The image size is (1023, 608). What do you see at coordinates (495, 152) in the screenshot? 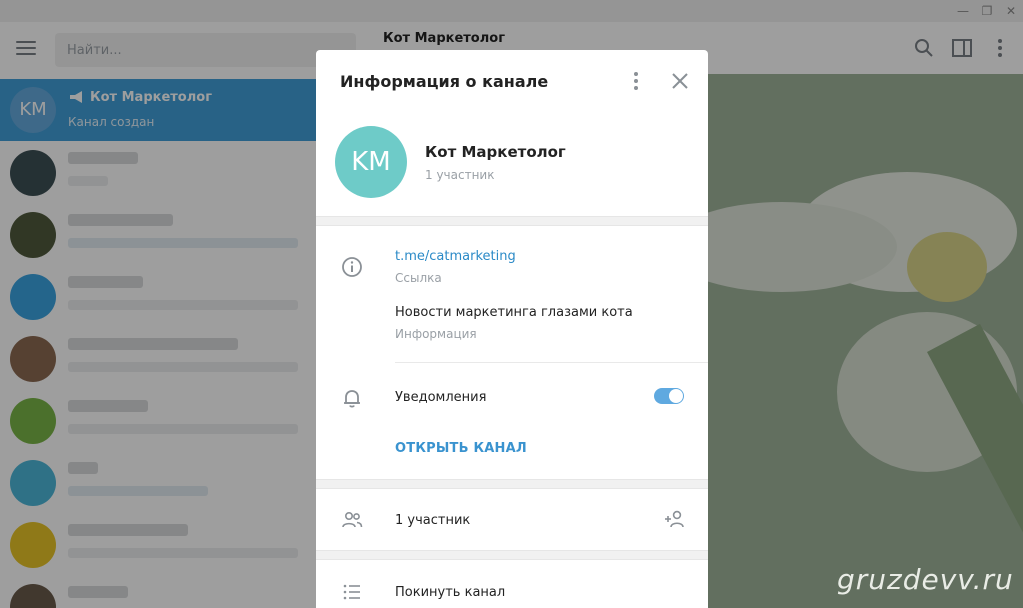
I see `channel-name: Кот Маркетолог` at bounding box center [495, 152].